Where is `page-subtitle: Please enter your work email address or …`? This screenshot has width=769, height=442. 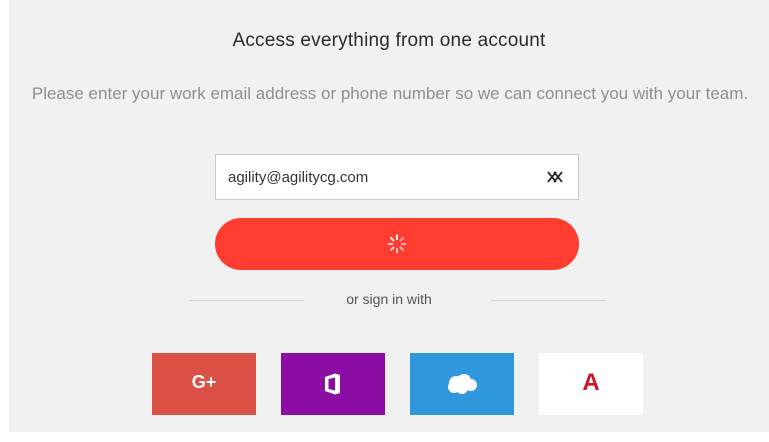 page-subtitle: Please enter your work email address or … is located at coordinates (390, 93).